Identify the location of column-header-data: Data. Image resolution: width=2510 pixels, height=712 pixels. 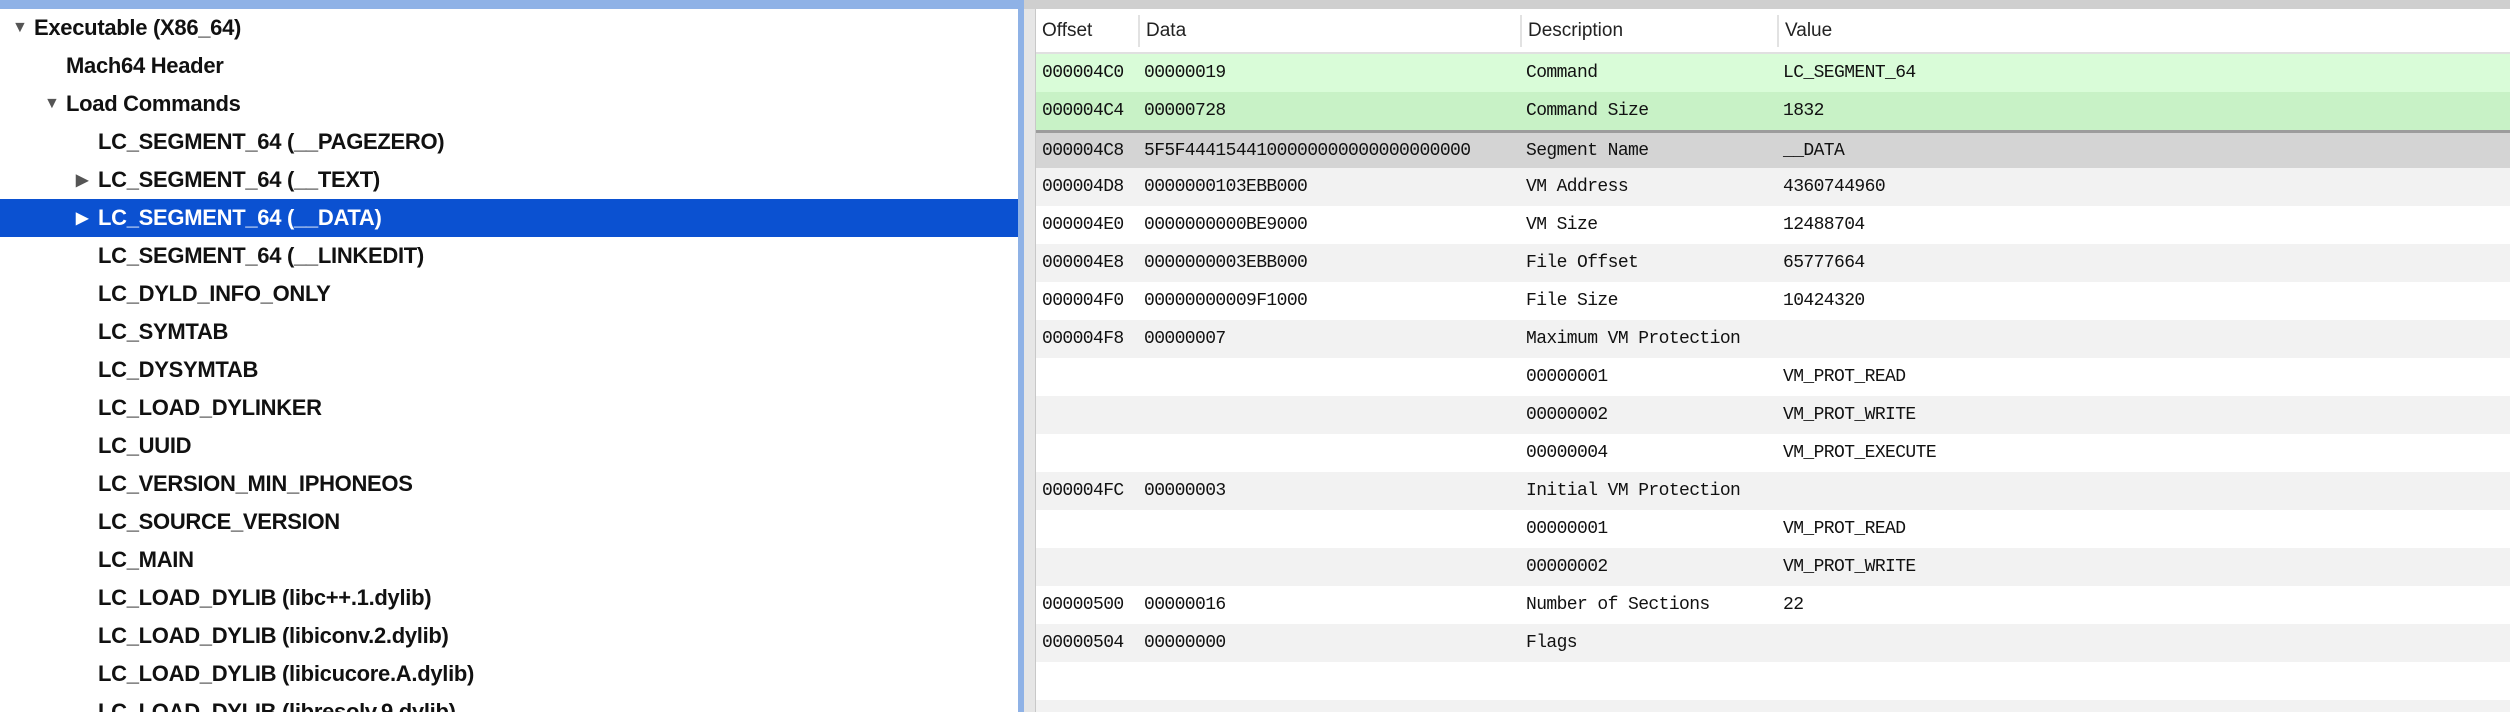
(1329, 30).